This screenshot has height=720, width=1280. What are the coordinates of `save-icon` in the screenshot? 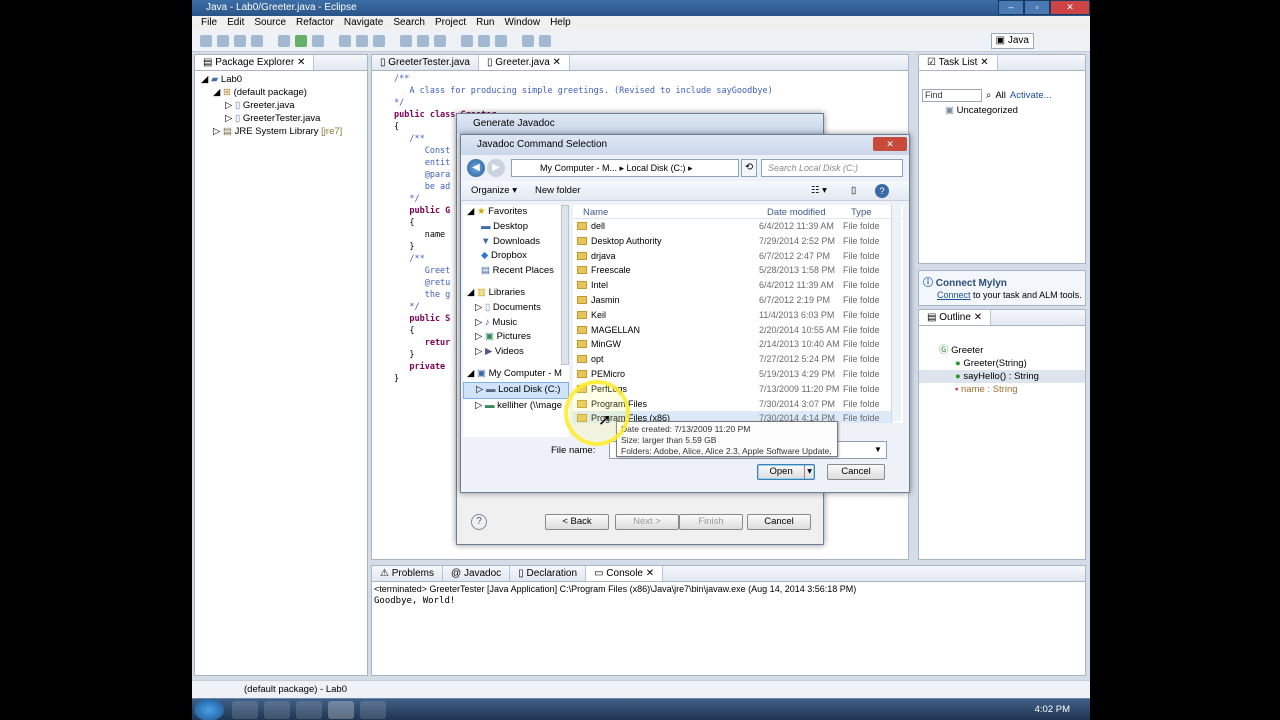 It's located at (223, 40).